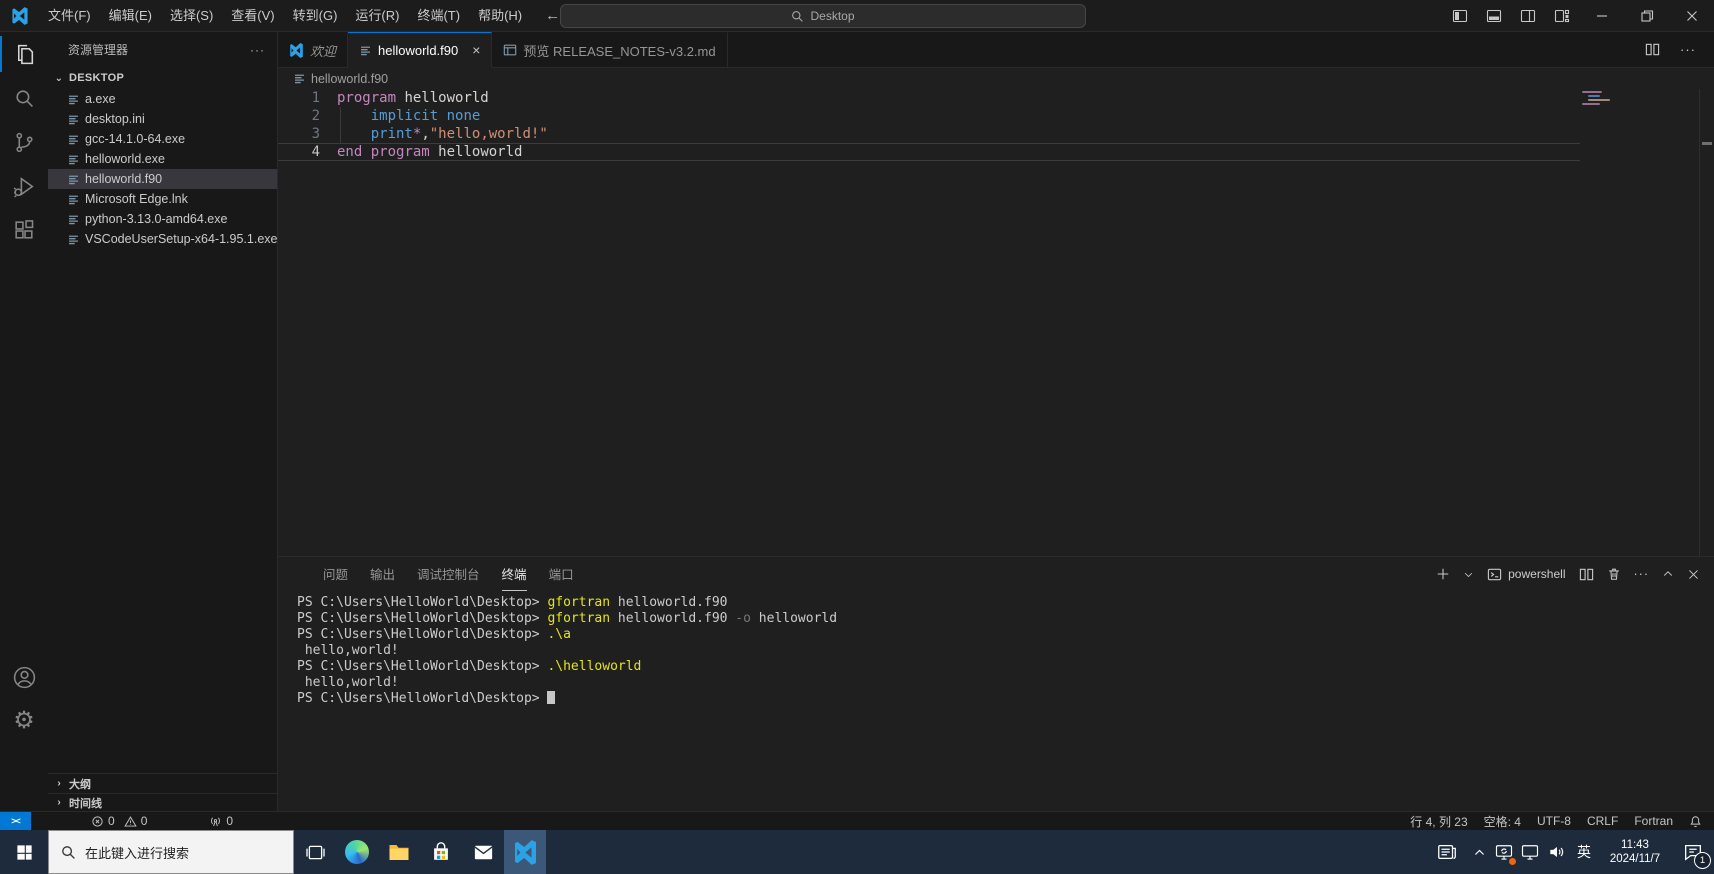 The width and height of the screenshot is (1714, 874). What do you see at coordinates (1642, 574) in the screenshot?
I see `panel-more-actions-icon: ···` at bounding box center [1642, 574].